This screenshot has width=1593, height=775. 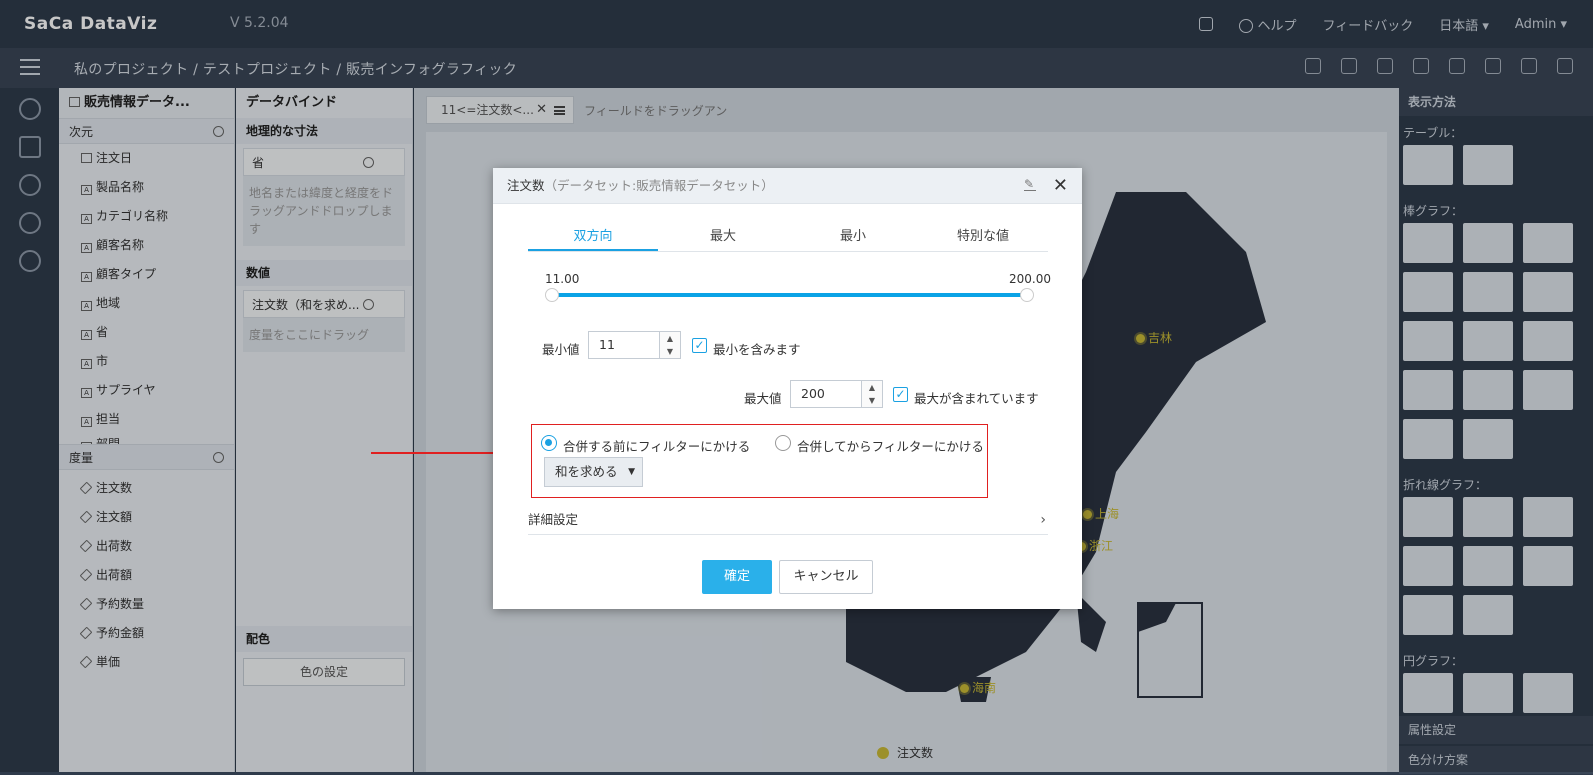 I want to click on min-include-label: 最小を含みます, so click(x=757, y=349).